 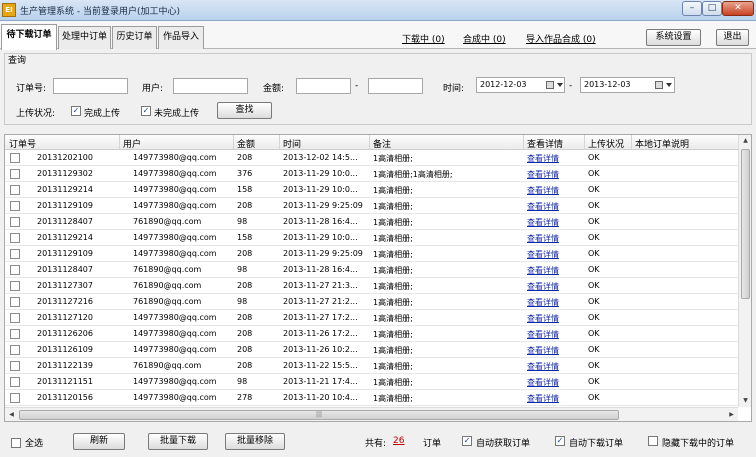 I want to click on column-header-local-note: 本地订单说明, so click(x=662, y=143).